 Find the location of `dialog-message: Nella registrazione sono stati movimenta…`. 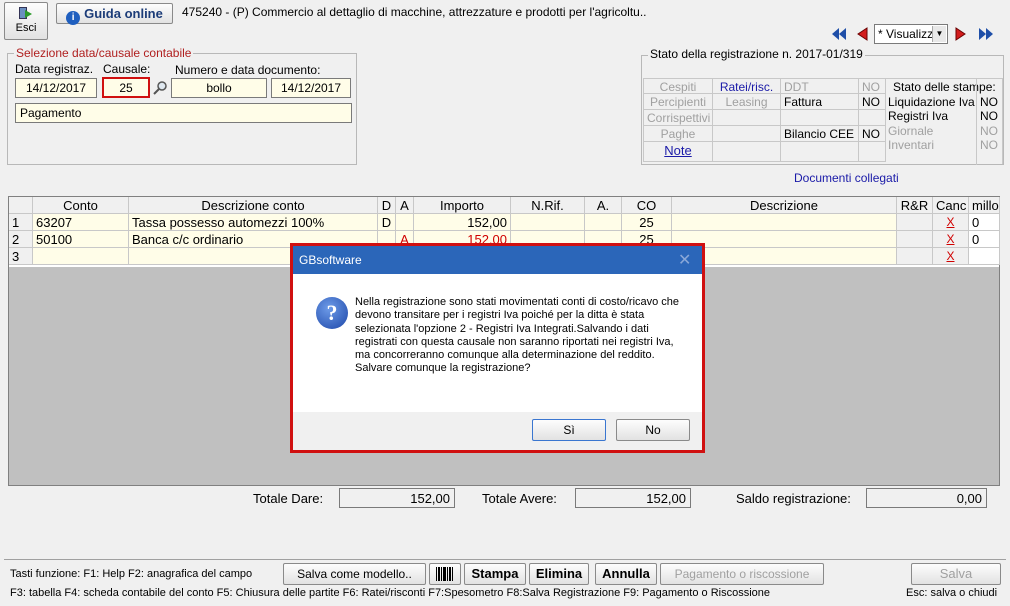

dialog-message: Nella registrazione sono stati movimenta… is located at coordinates (517, 335).